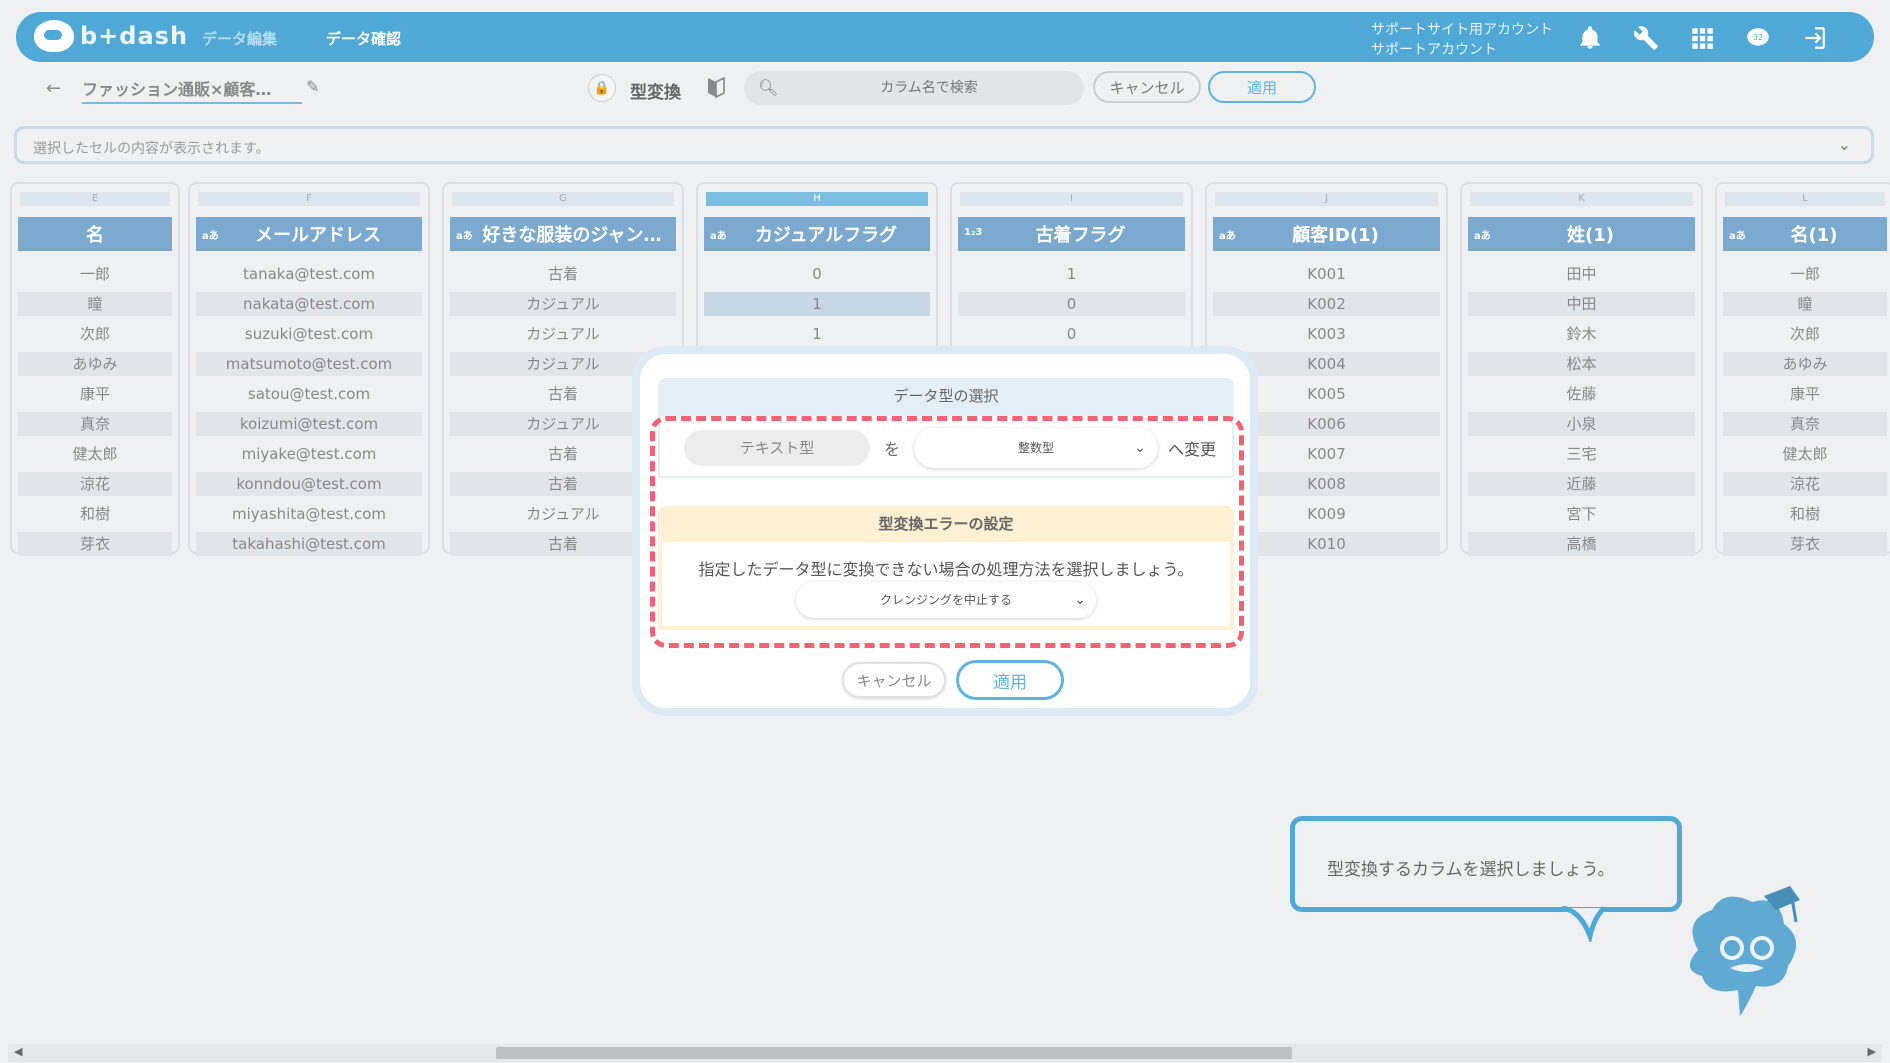  I want to click on column-letter: G, so click(563, 199).